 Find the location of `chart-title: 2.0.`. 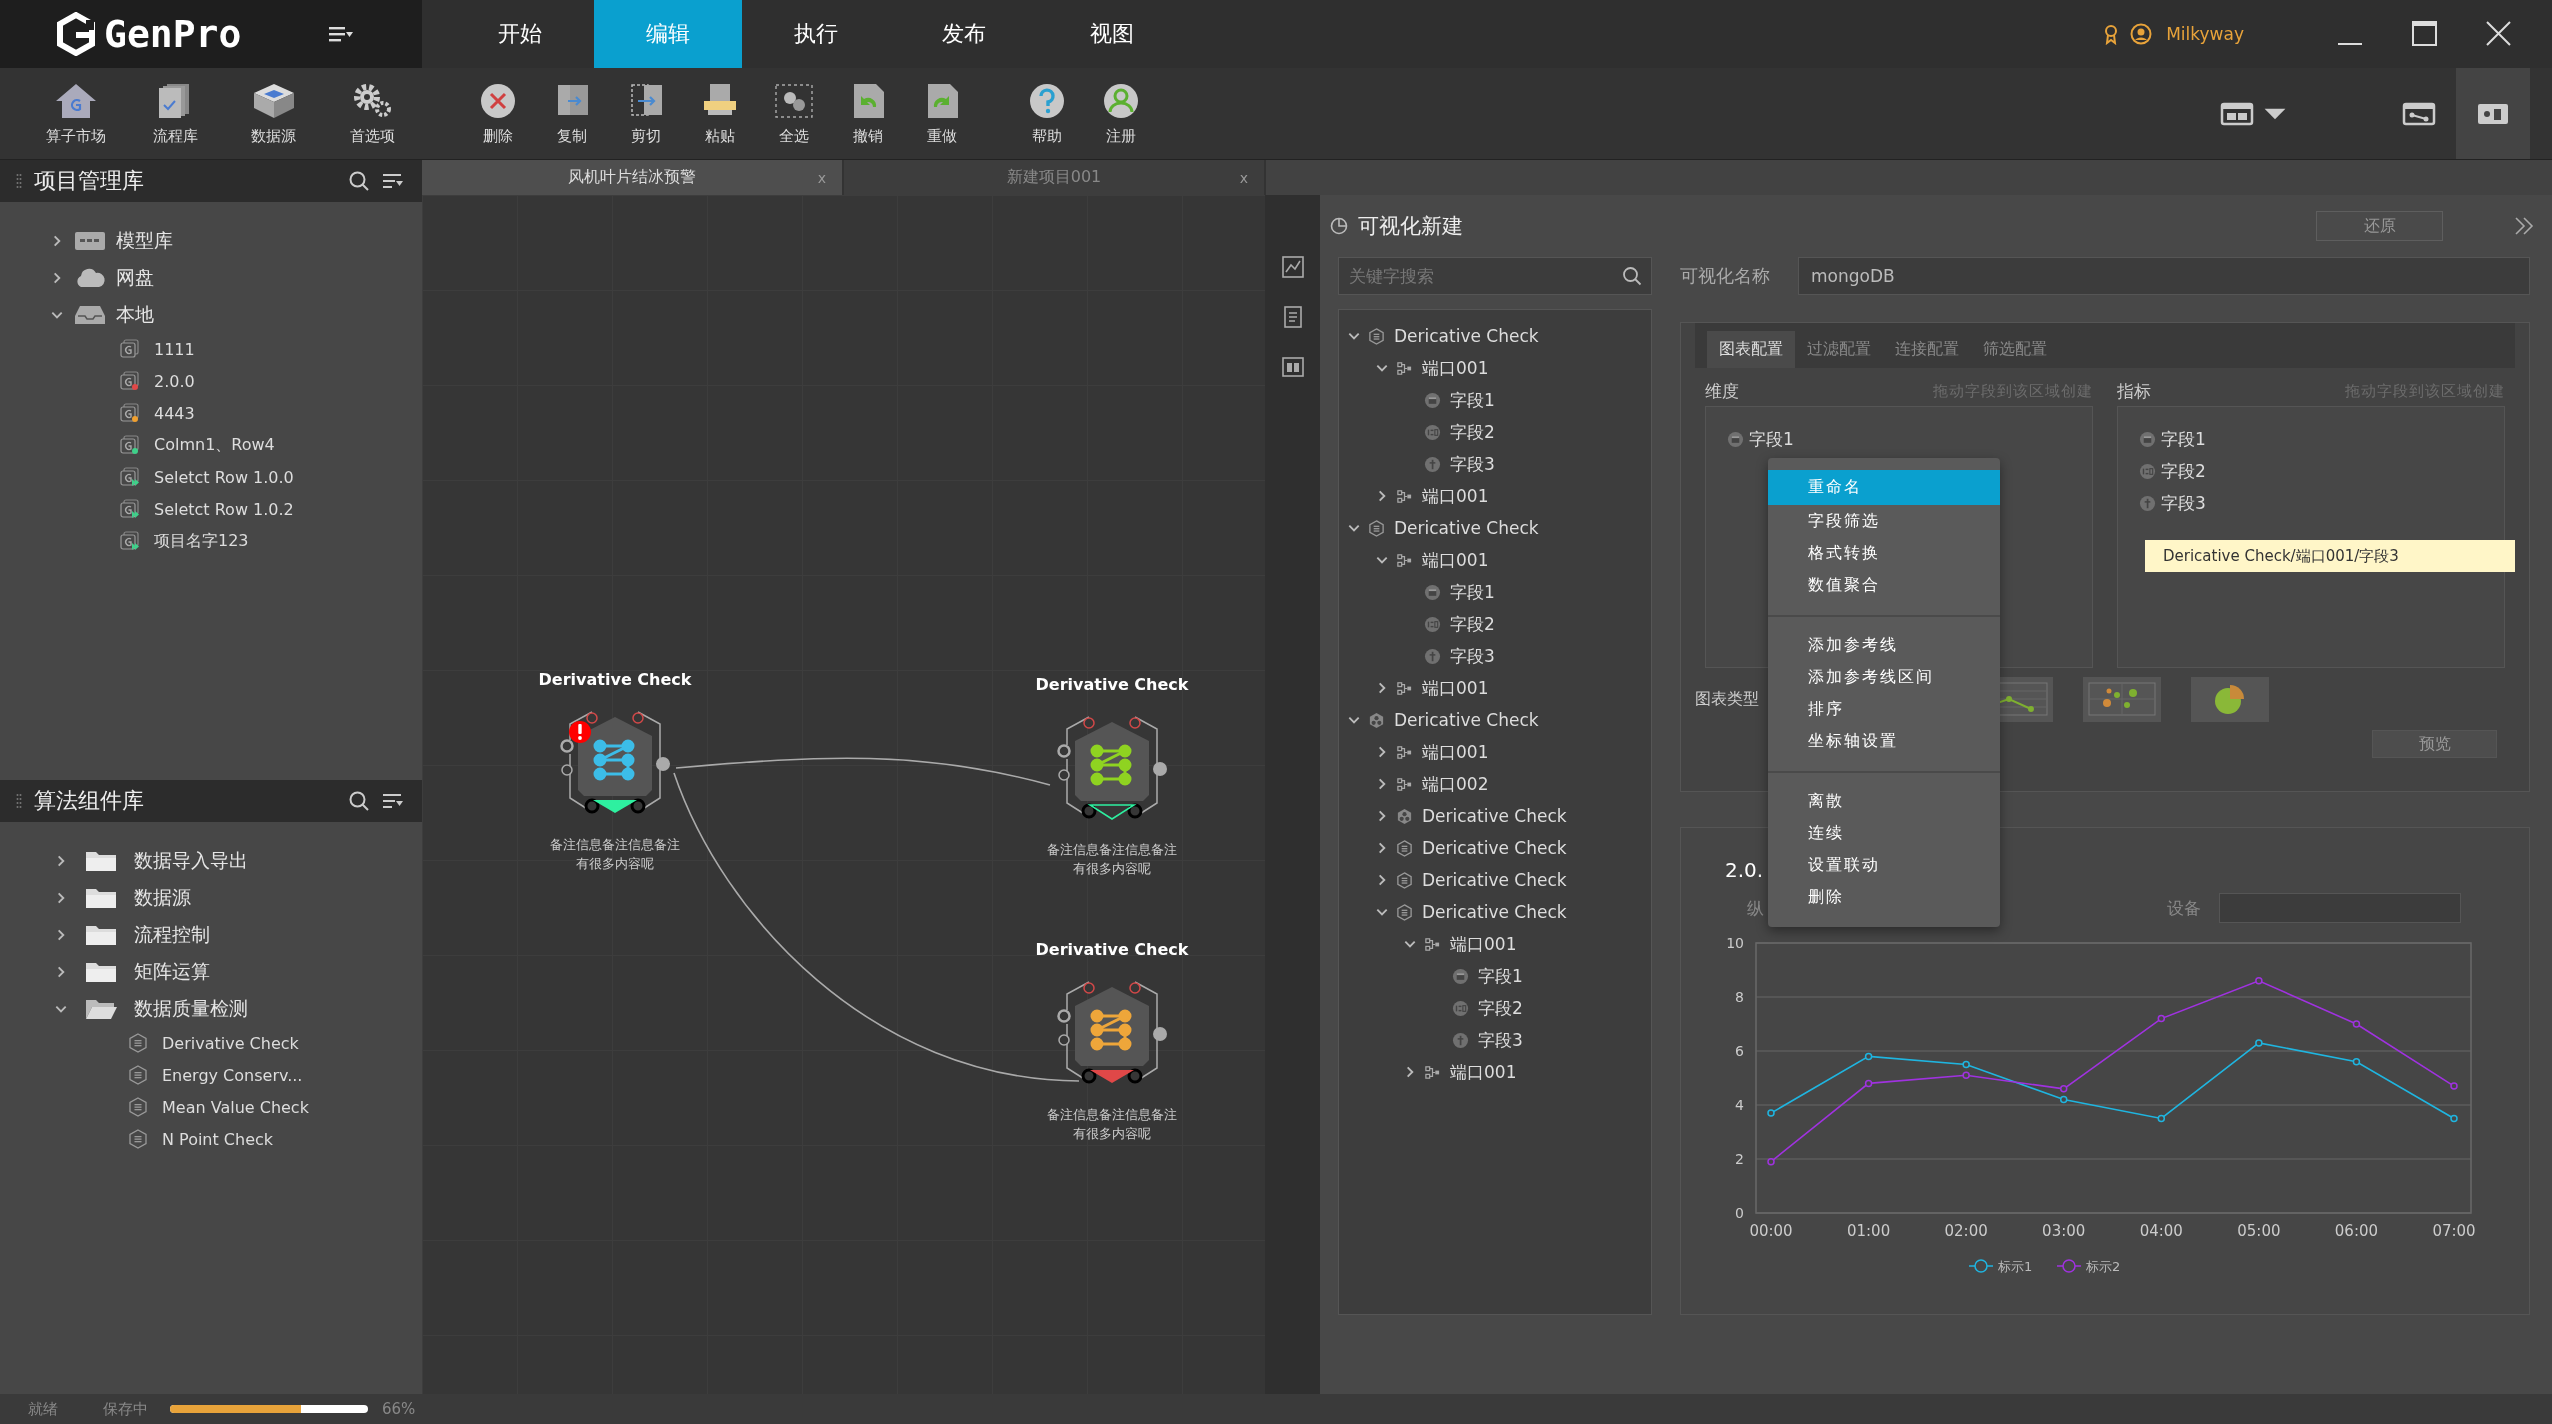

chart-title: 2.0. is located at coordinates (1744, 871).